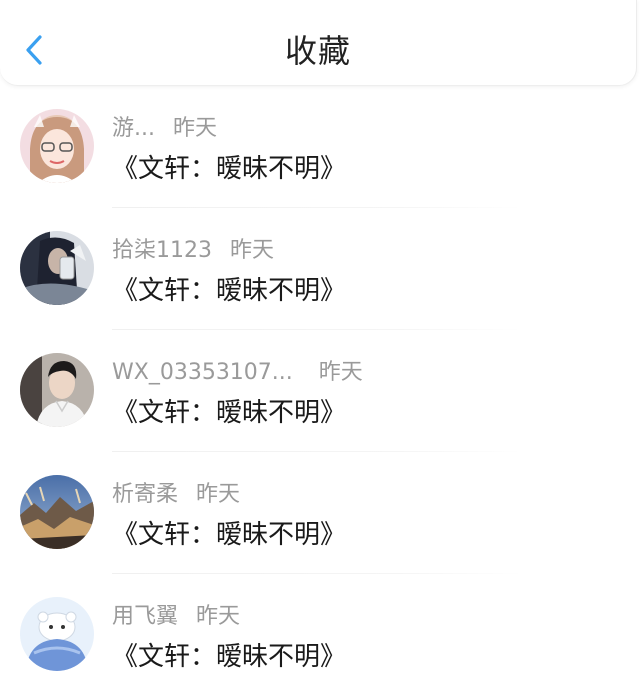 This screenshot has height=697, width=640. I want to click on top-bar: 收藏, so click(318, 43).